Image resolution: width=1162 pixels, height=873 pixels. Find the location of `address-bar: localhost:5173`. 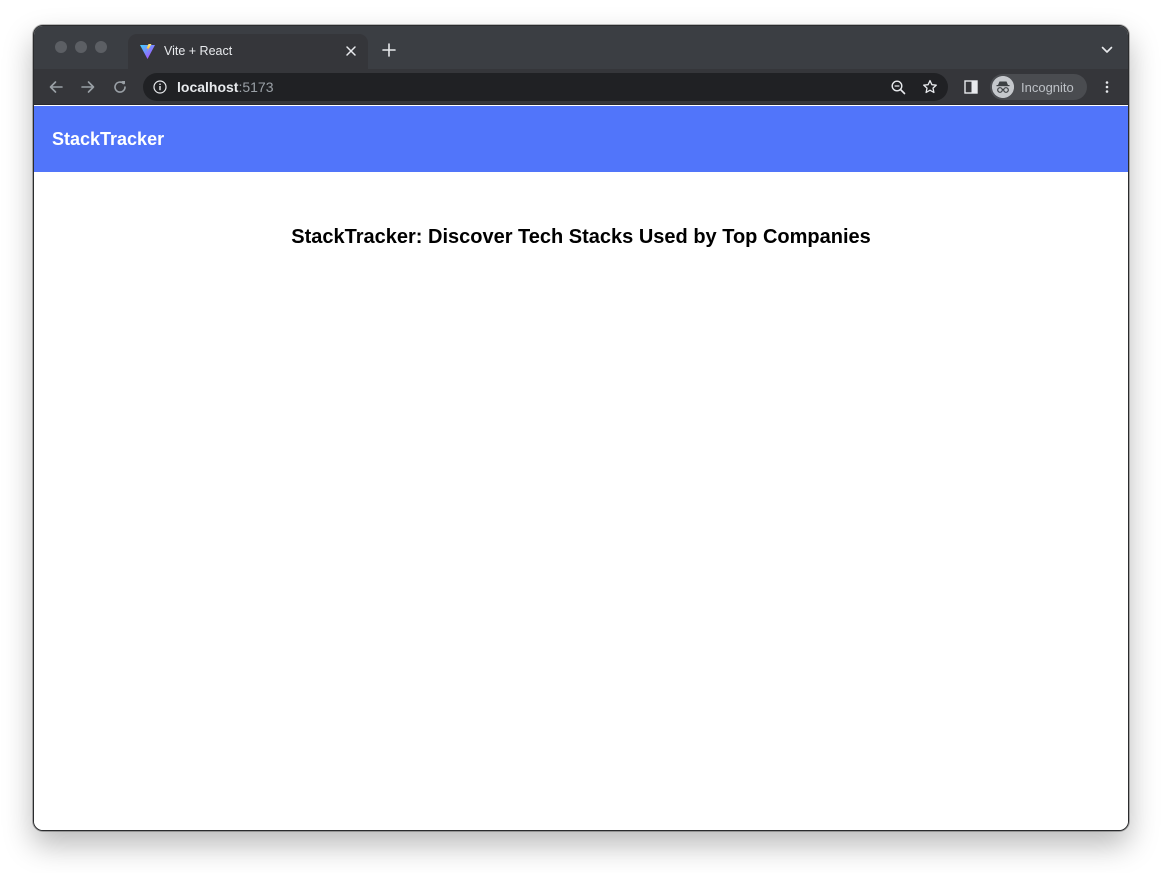

address-bar: localhost:5173 is located at coordinates (545, 87).